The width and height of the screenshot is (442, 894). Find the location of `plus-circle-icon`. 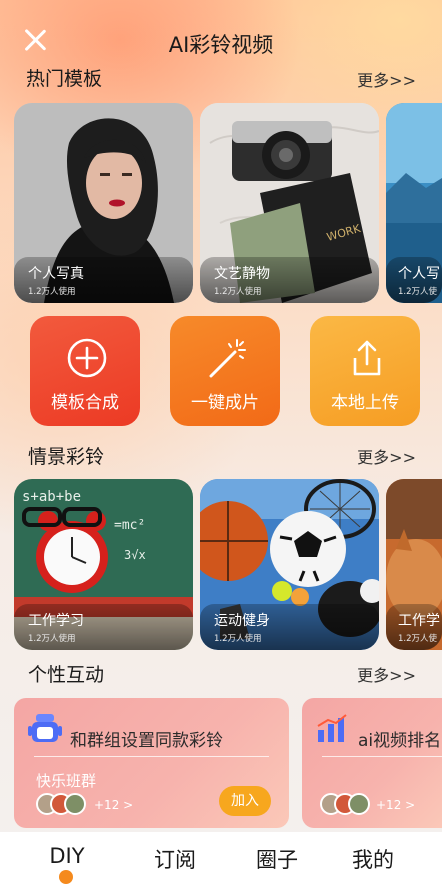

plus-circle-icon is located at coordinates (87, 358).